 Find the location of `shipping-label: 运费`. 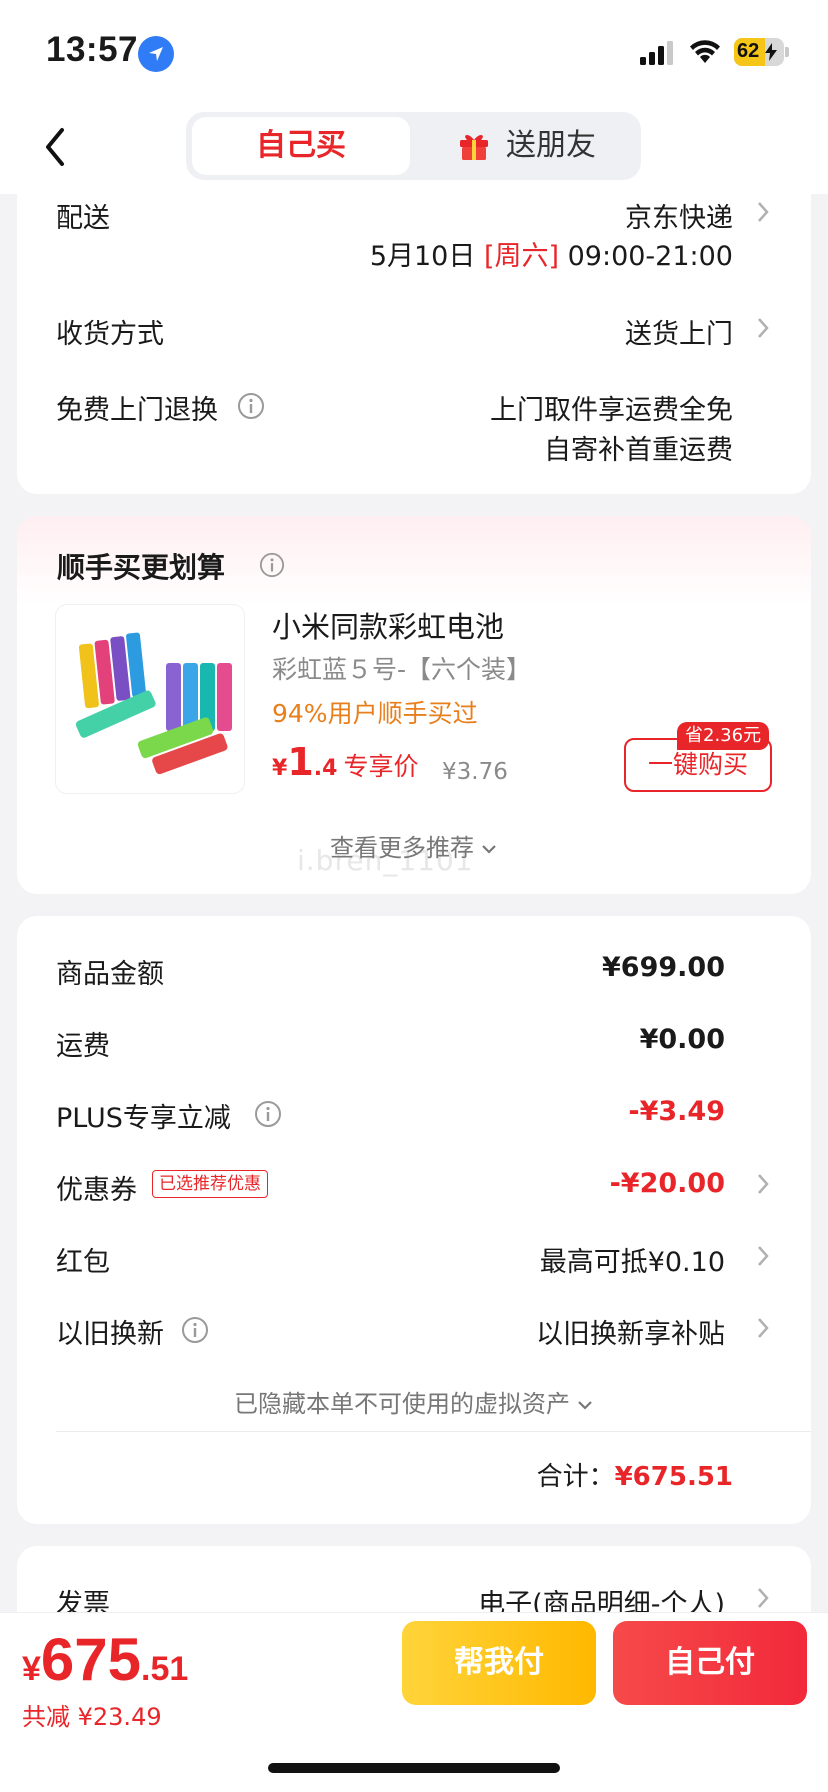

shipping-label: 运费 is located at coordinates (83, 1046).